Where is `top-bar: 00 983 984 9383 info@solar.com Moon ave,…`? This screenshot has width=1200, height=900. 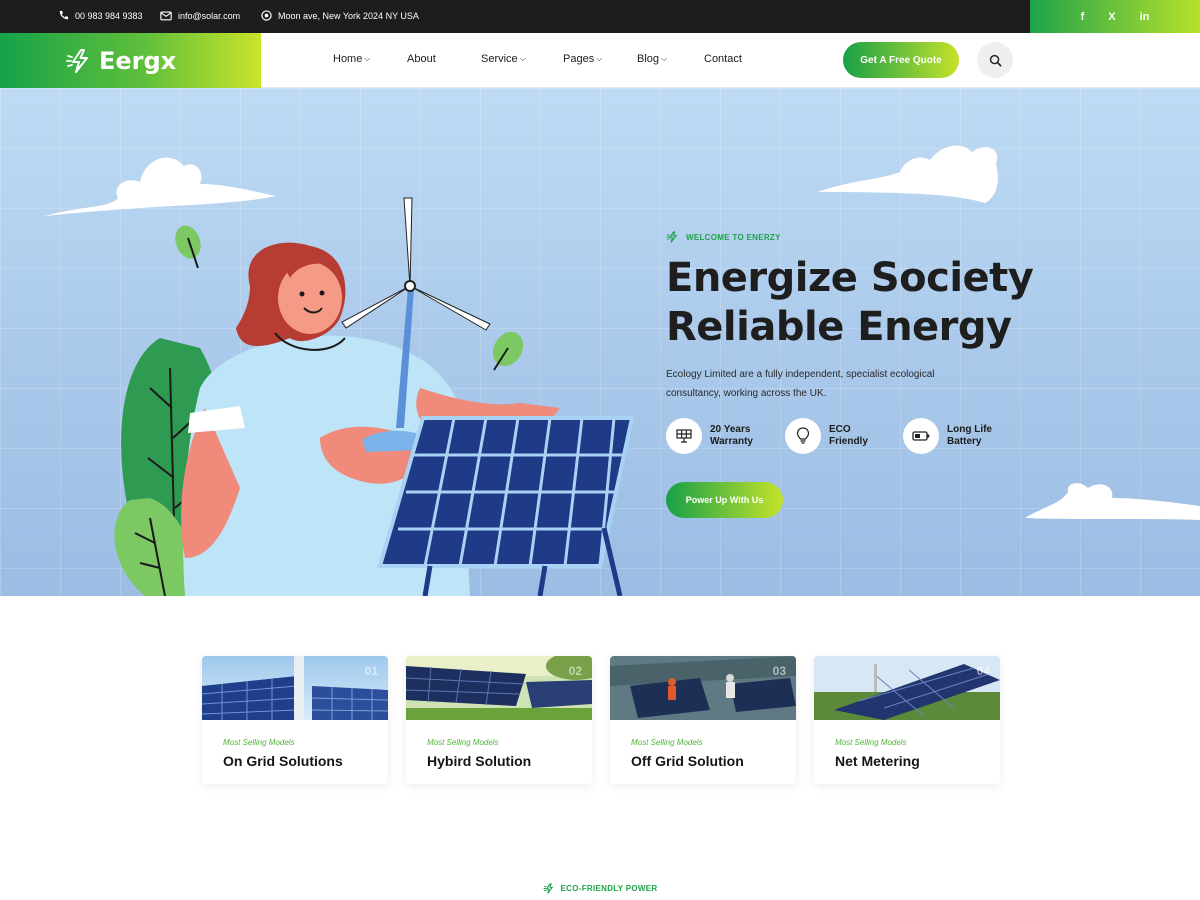
top-bar: 00 983 984 9383 info@solar.com Moon ave,… is located at coordinates (600, 16).